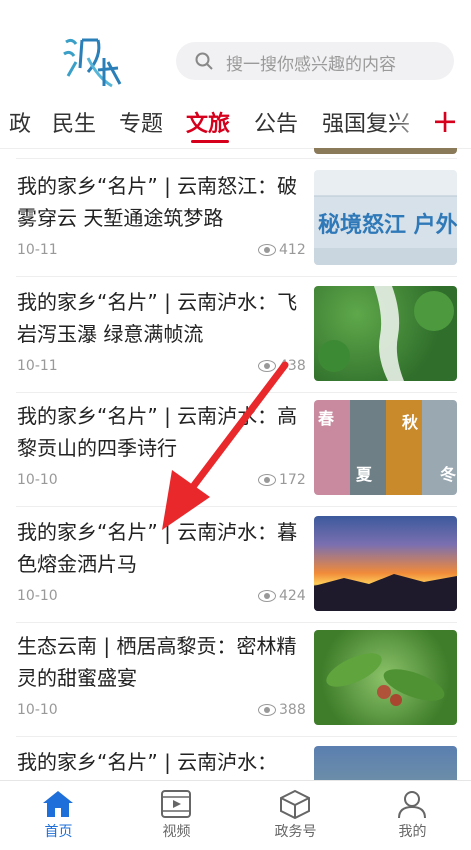 This screenshot has height=850, width=471. I want to click on bottom-navigation: 首页 视频 政务号 我的, so click(235, 810).